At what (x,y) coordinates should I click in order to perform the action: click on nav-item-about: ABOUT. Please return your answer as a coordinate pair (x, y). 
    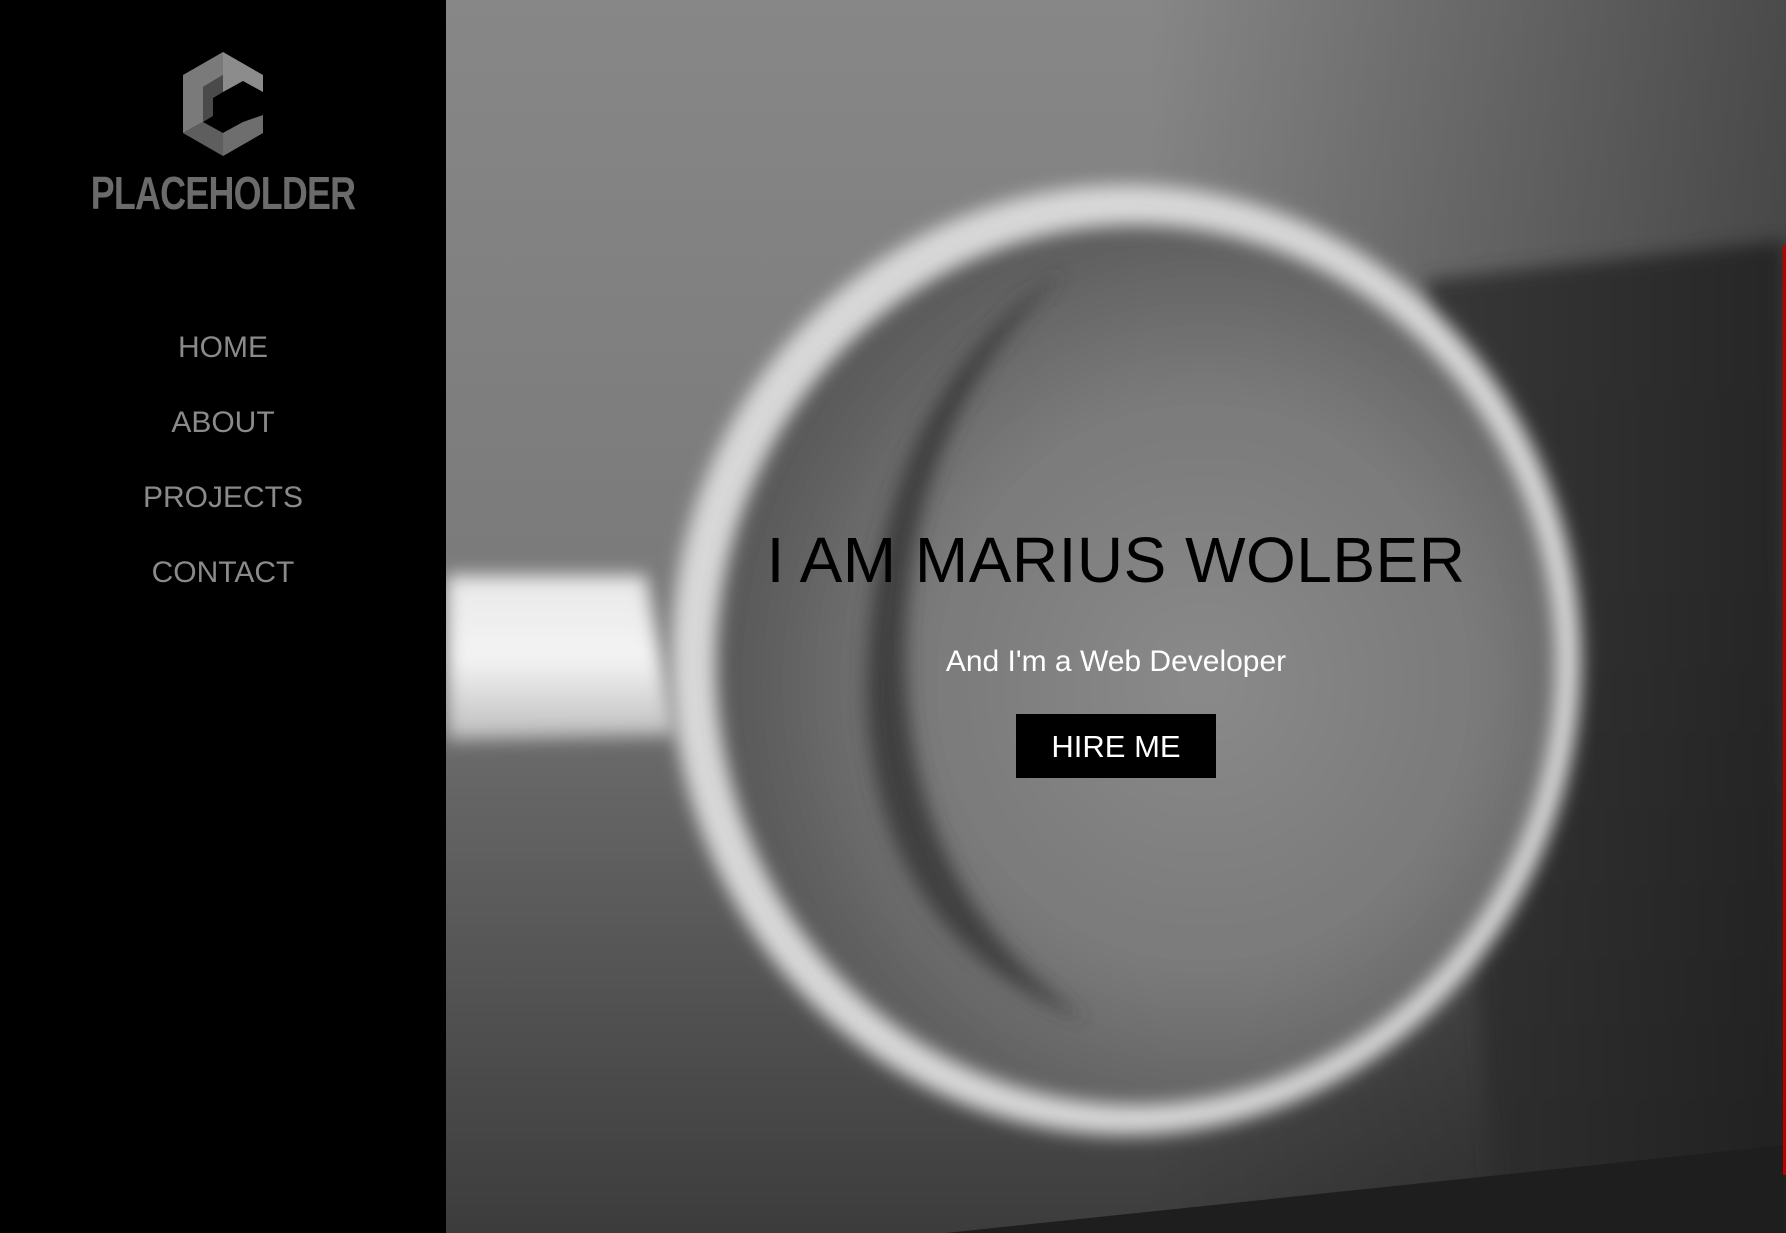
    Looking at the image, I should click on (223, 434).